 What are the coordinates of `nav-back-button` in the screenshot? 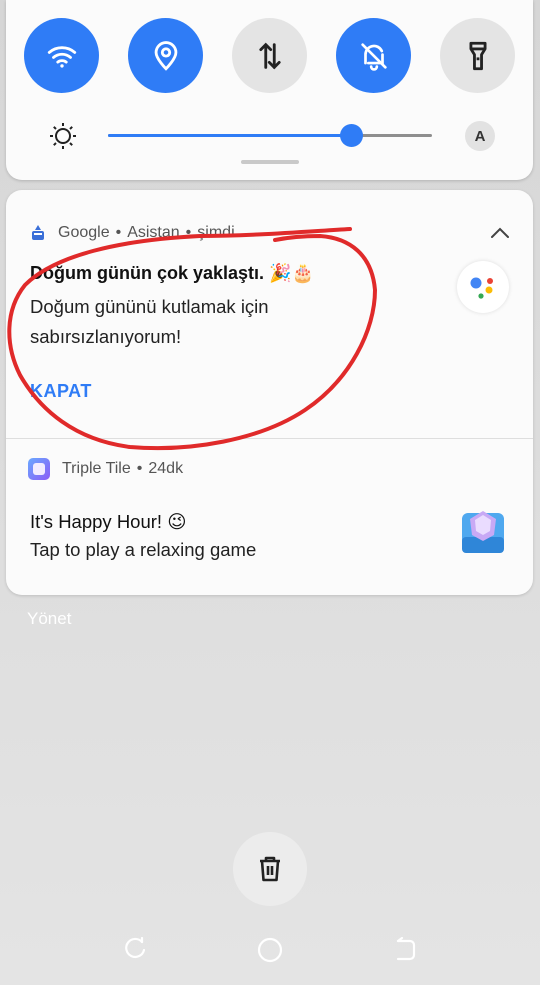 It's located at (405, 950).